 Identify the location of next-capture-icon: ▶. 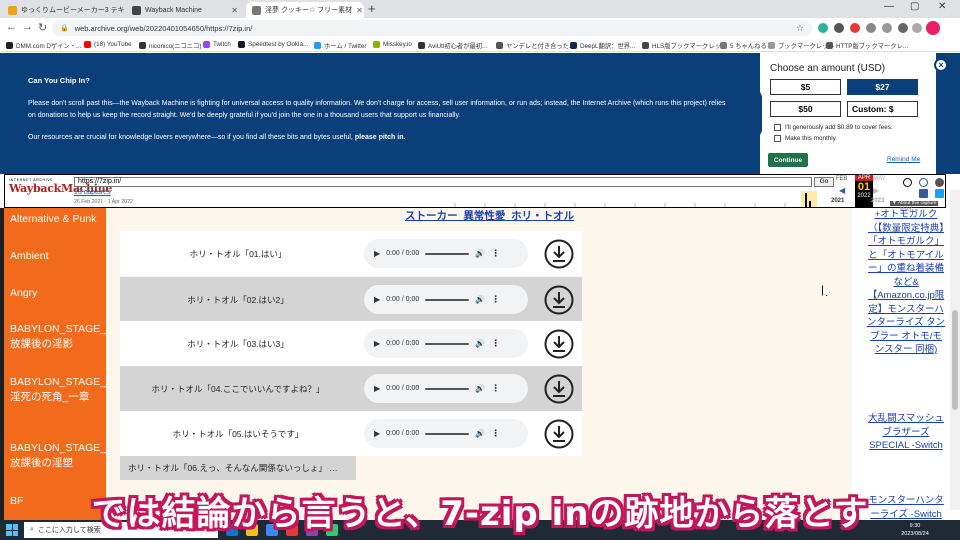
(876, 190).